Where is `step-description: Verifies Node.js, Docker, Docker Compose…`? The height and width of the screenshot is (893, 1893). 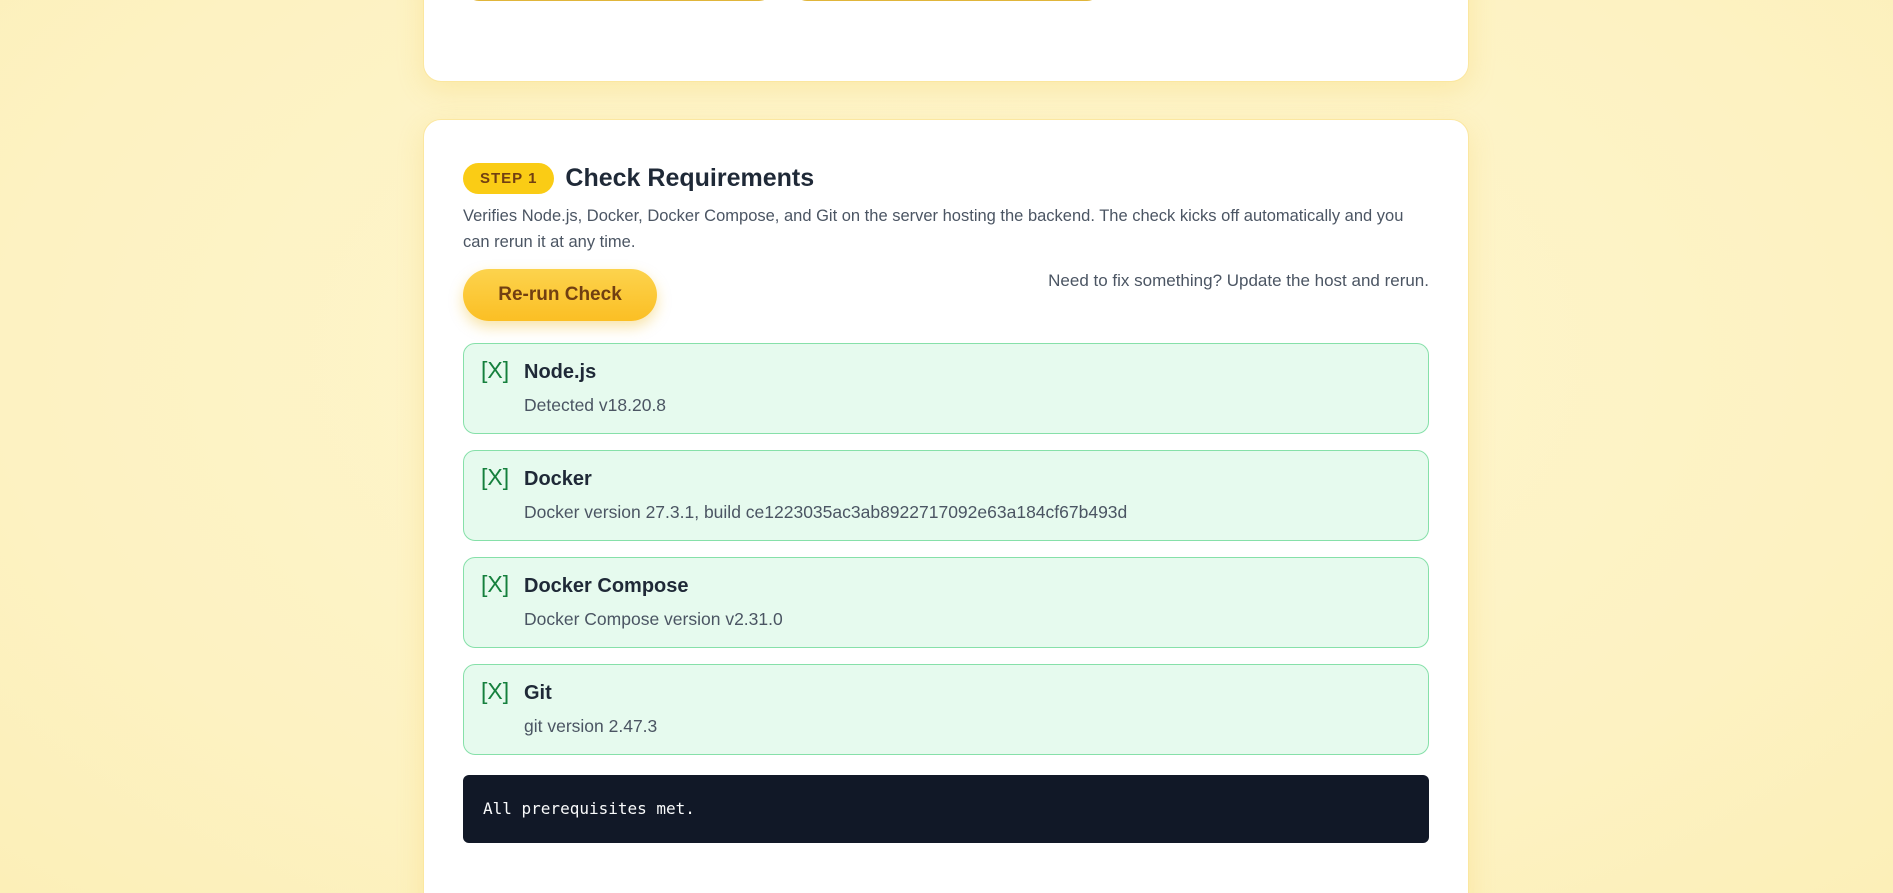 step-description: Verifies Node.js, Docker, Docker Compose… is located at coordinates (933, 229).